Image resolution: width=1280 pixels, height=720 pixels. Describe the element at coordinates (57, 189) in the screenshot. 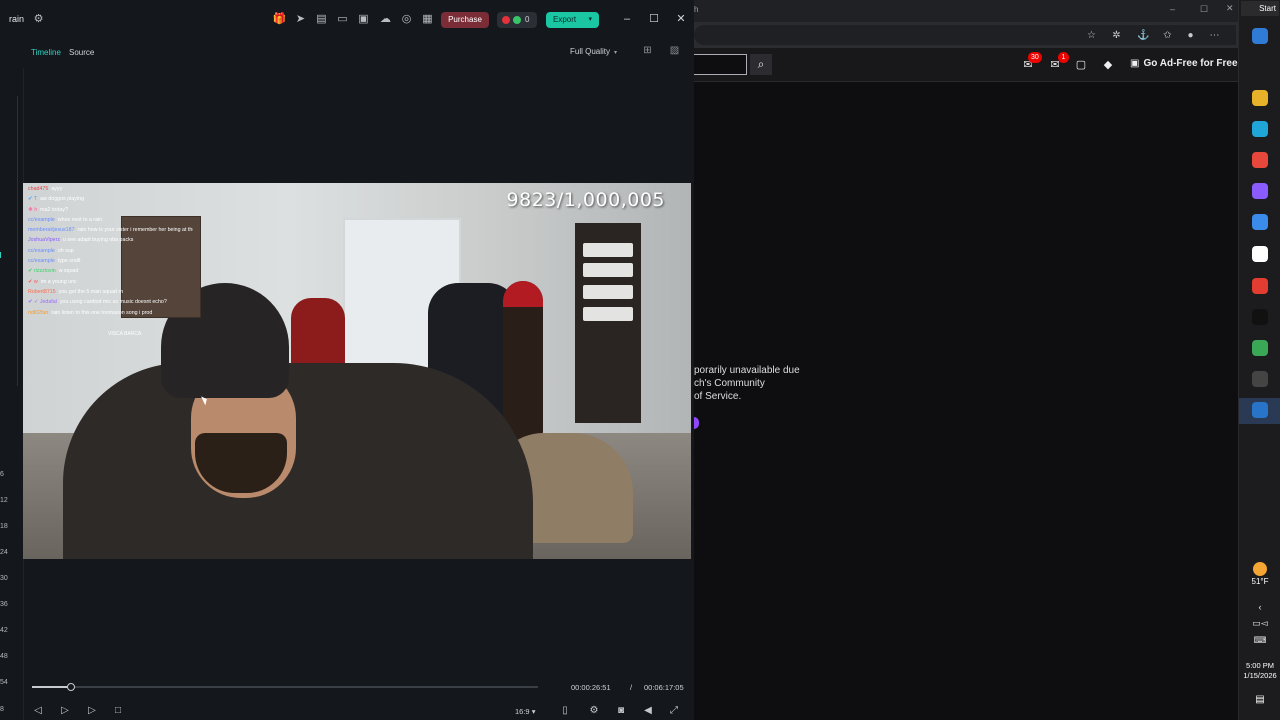

I see `chat-text: ayyy` at that location.